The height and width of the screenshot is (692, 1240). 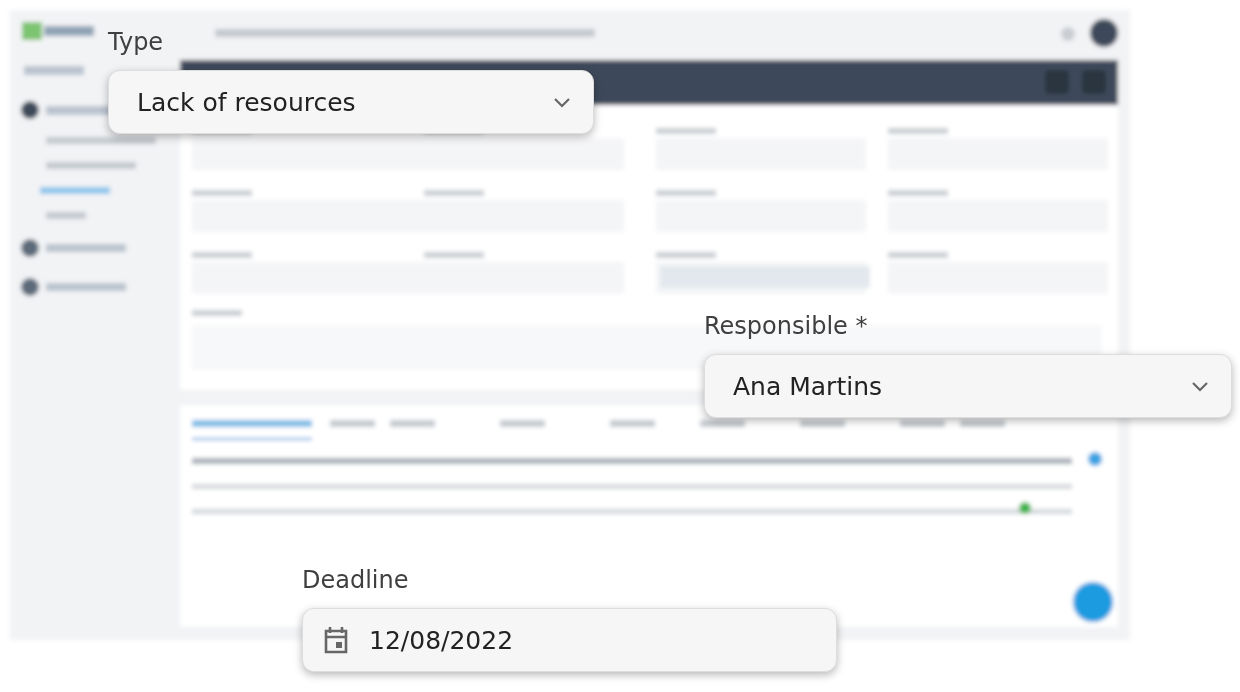 I want to click on field-label: Type, so click(x=136, y=42).